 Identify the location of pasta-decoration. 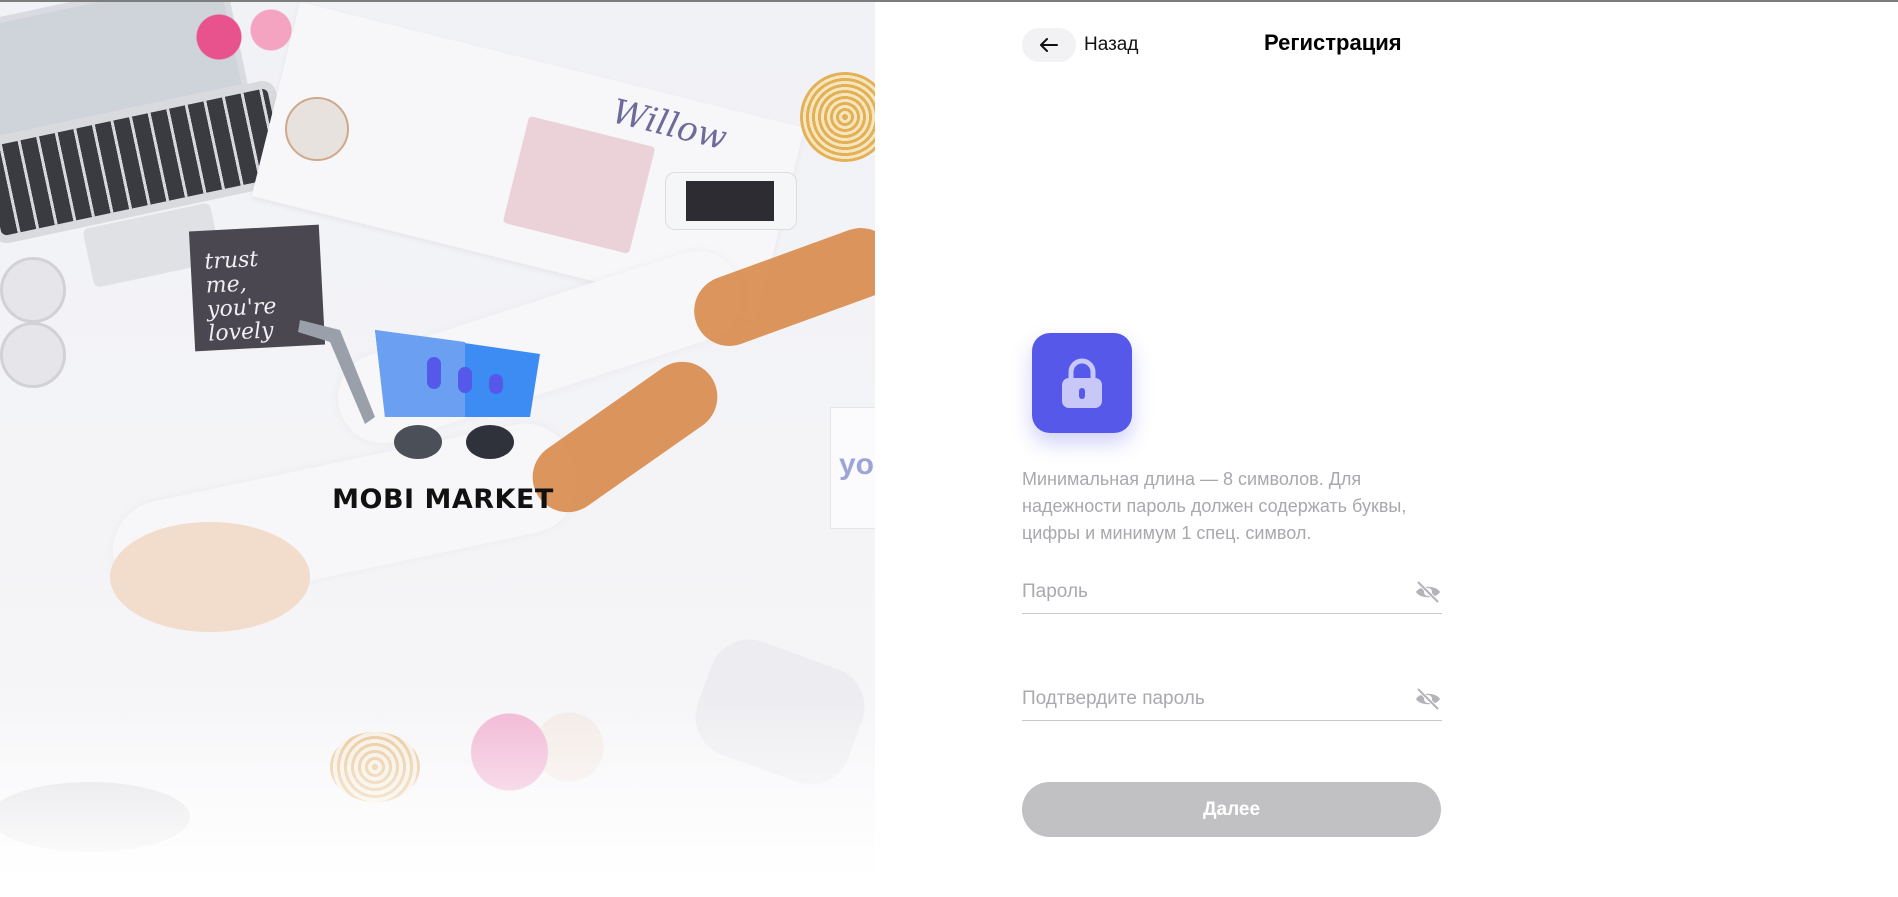
(837, 117).